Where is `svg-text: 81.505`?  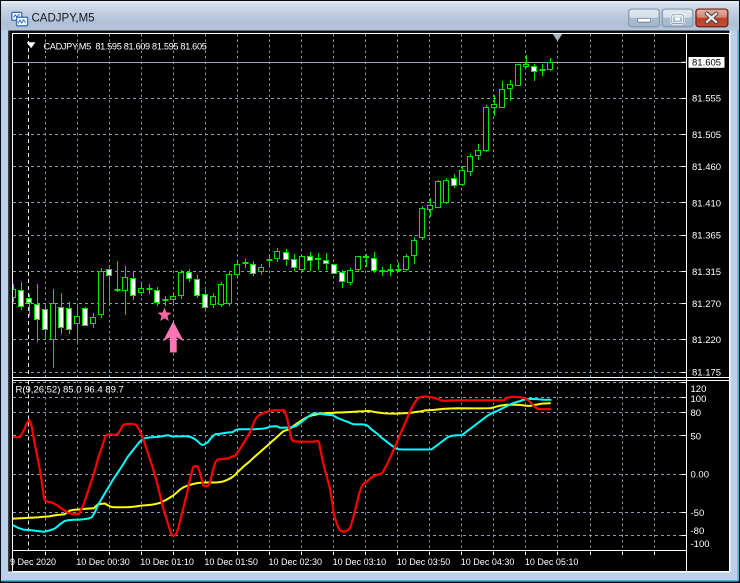 svg-text: 81.505 is located at coordinates (706, 135).